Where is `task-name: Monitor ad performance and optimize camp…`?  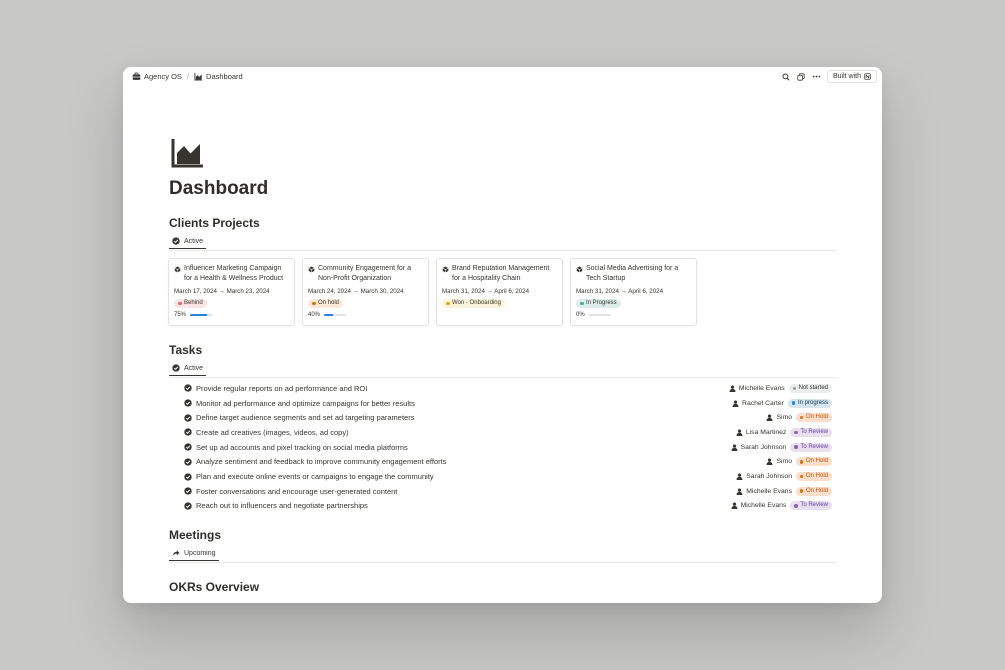 task-name: Monitor ad performance and optimize camp… is located at coordinates (305, 403).